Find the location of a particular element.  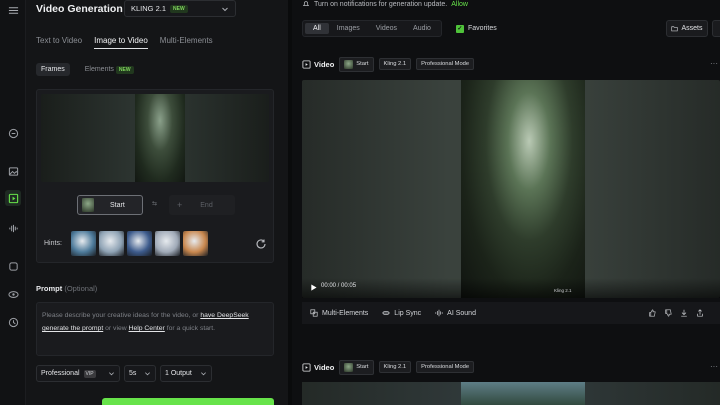

ai-sound-button: AI Sound is located at coordinates (455, 313).